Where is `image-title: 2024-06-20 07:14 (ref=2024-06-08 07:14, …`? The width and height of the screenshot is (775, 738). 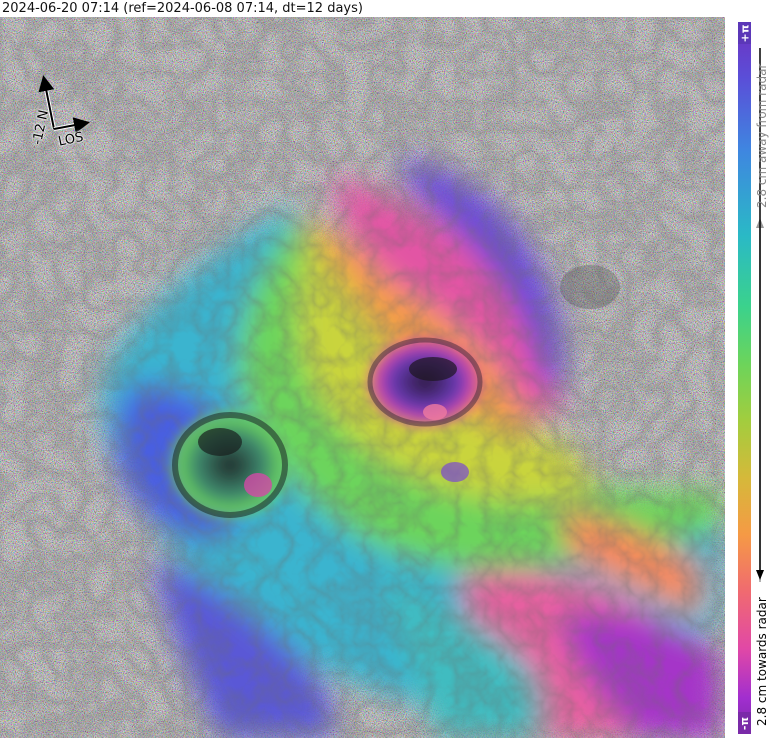
image-title: 2024-06-20 07:14 (ref=2024-06-08 07:14, … is located at coordinates (182, 8).